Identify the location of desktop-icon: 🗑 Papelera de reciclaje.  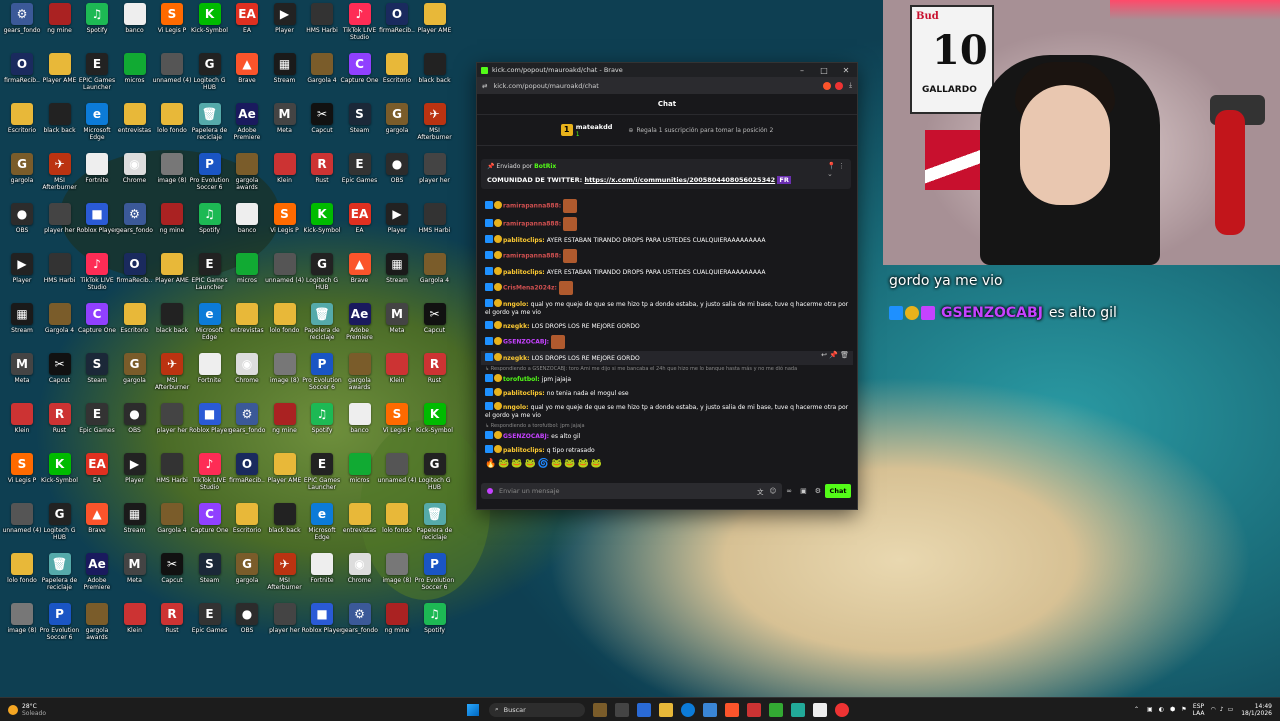
(60, 576).